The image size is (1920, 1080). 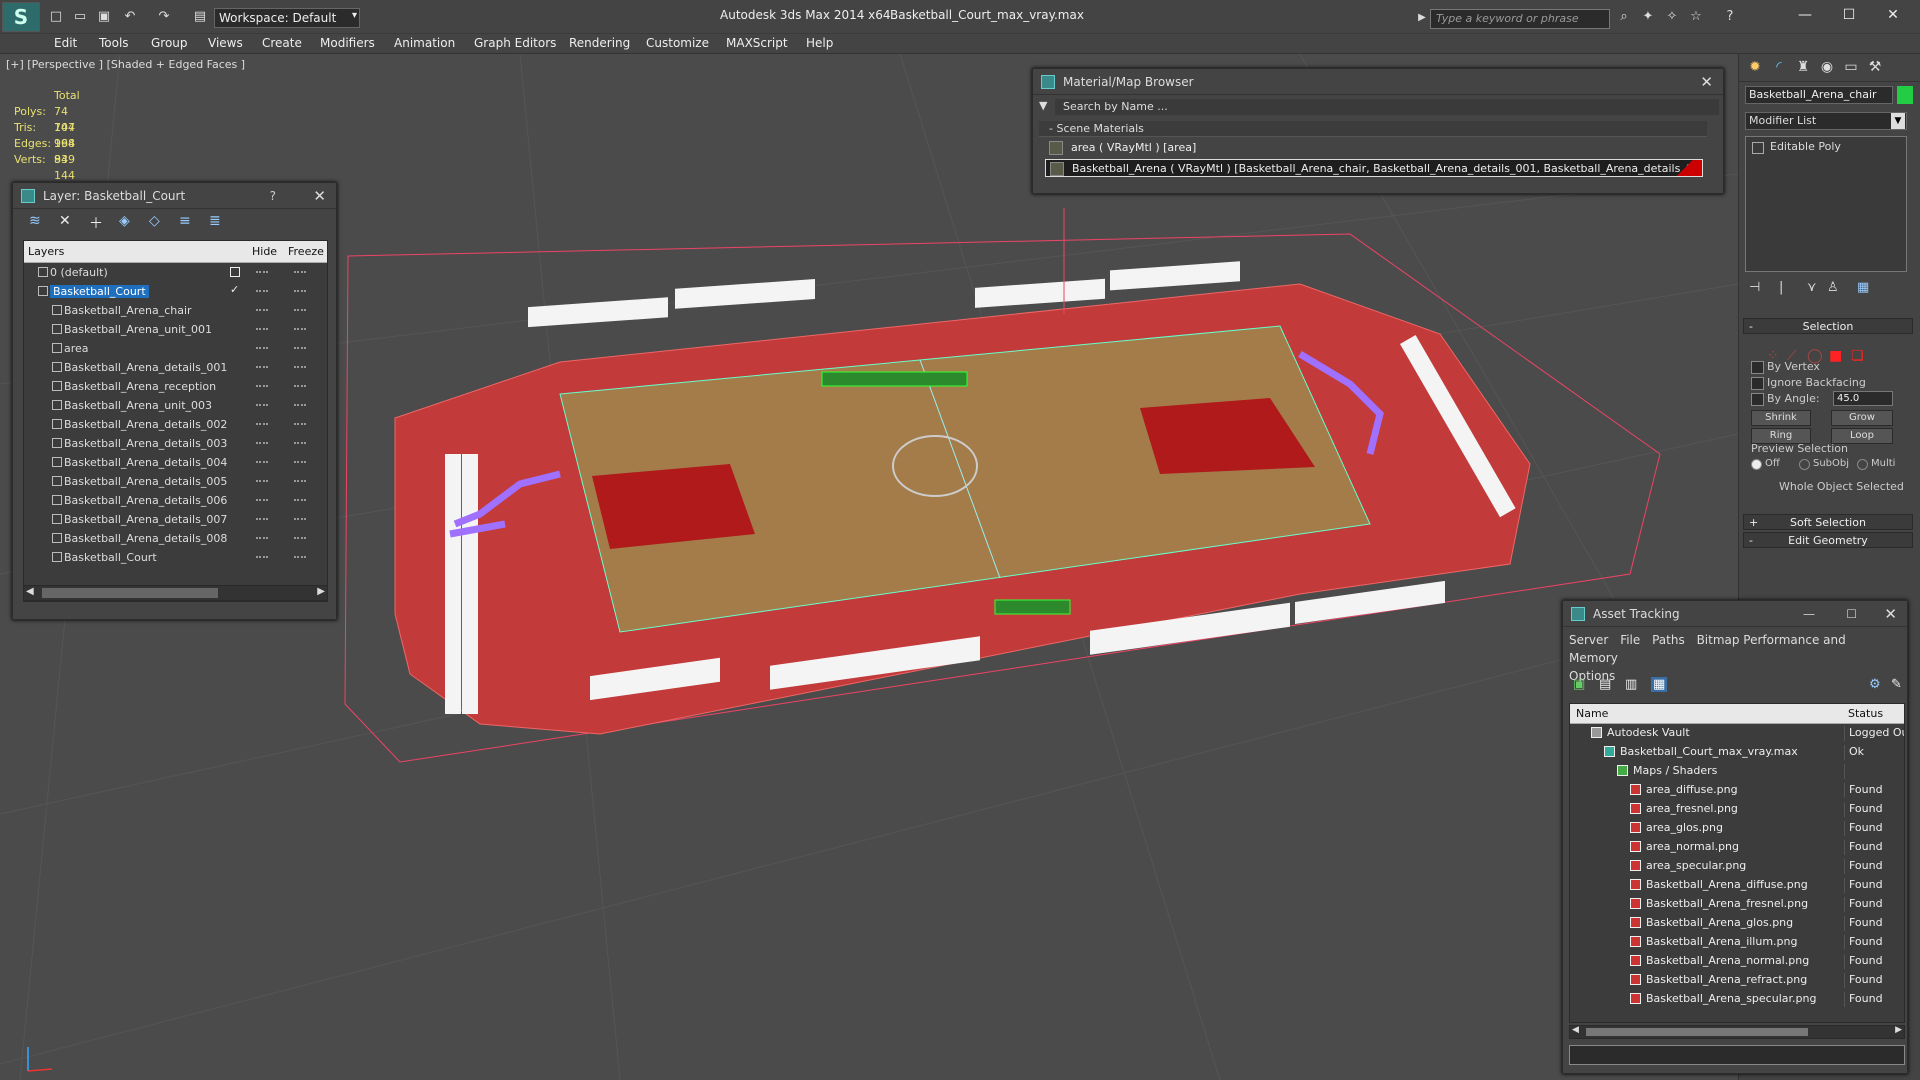 What do you see at coordinates (515, 43) in the screenshot?
I see `menu-graph-editors: Graph Editors` at bounding box center [515, 43].